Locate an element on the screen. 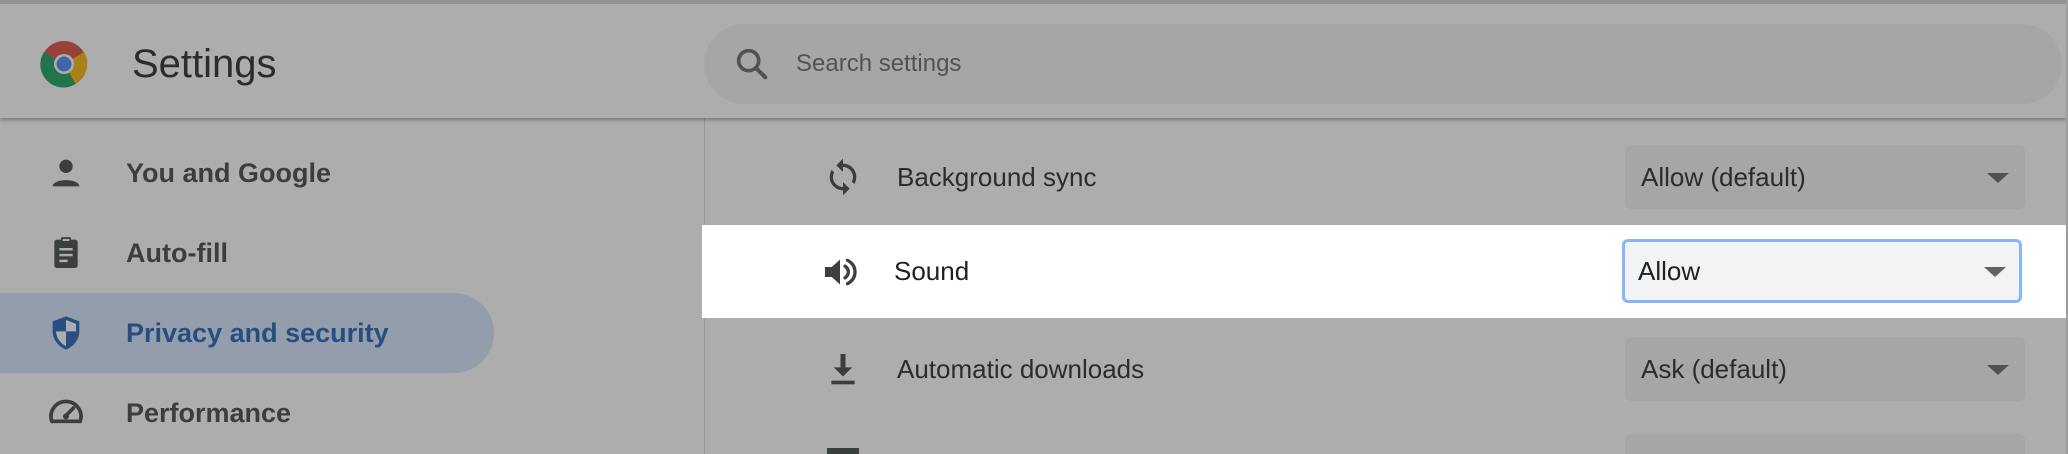  sidebar-item-auto-fill: Auto-fill is located at coordinates (247, 253).